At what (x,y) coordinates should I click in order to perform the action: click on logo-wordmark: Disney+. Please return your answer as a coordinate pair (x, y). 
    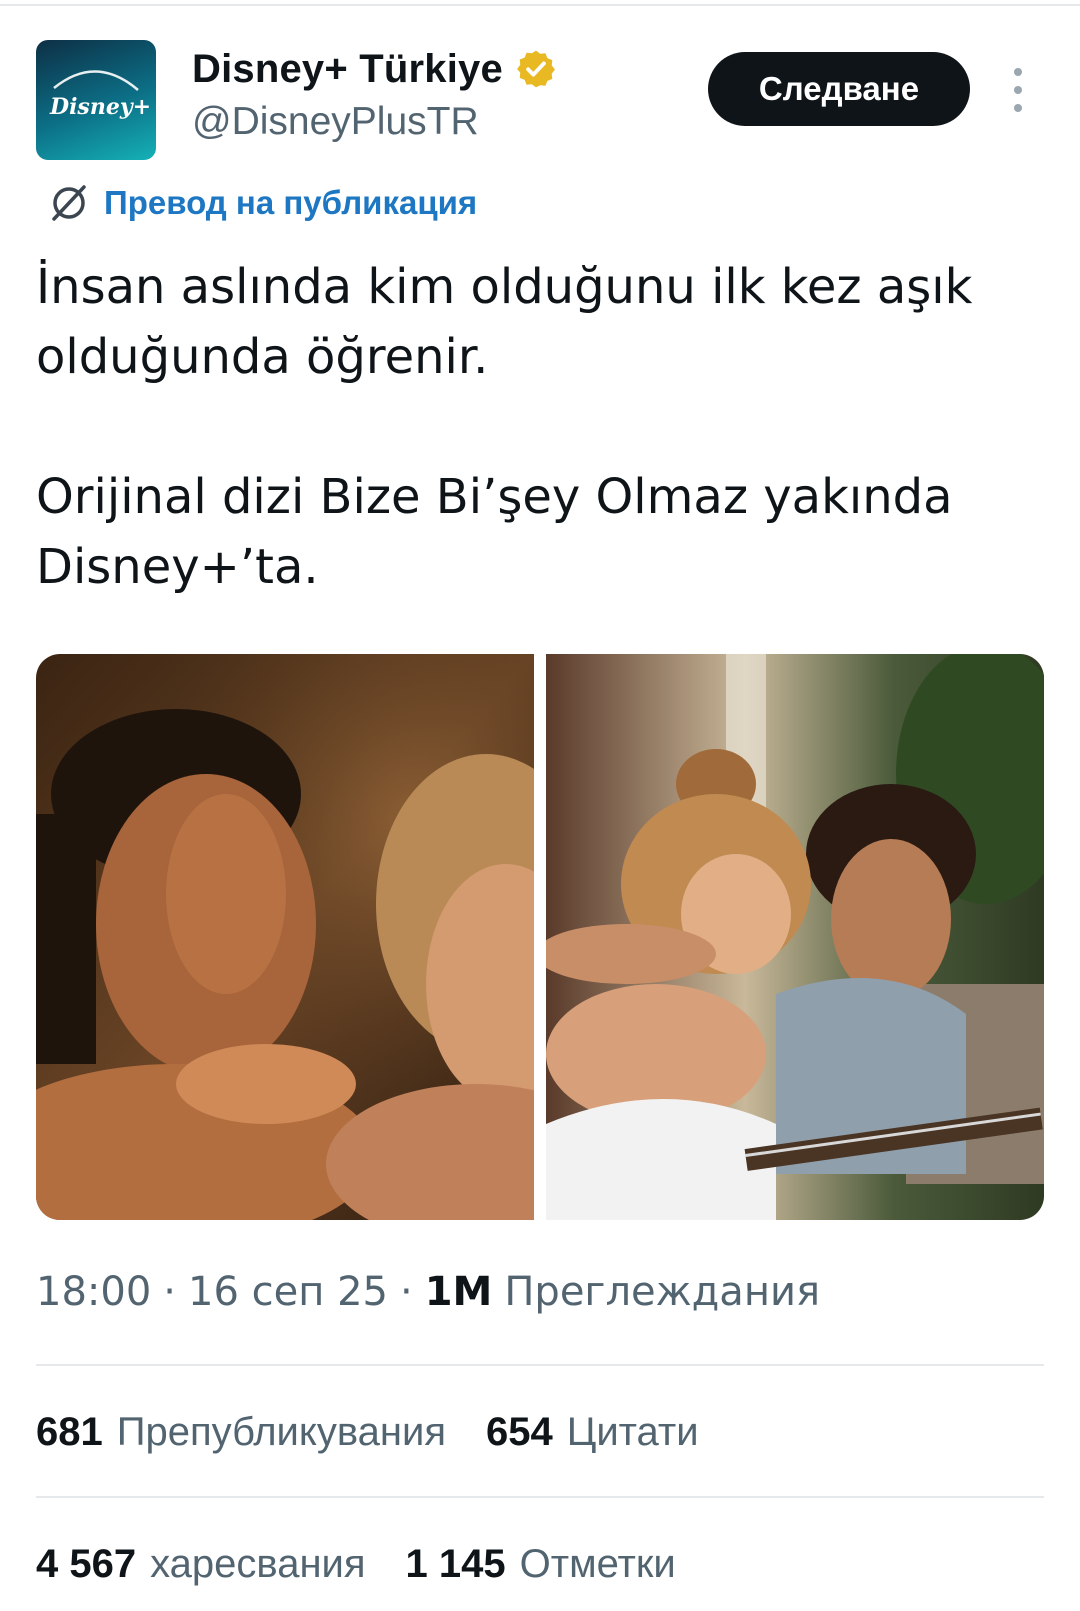
    Looking at the image, I should click on (100, 107).